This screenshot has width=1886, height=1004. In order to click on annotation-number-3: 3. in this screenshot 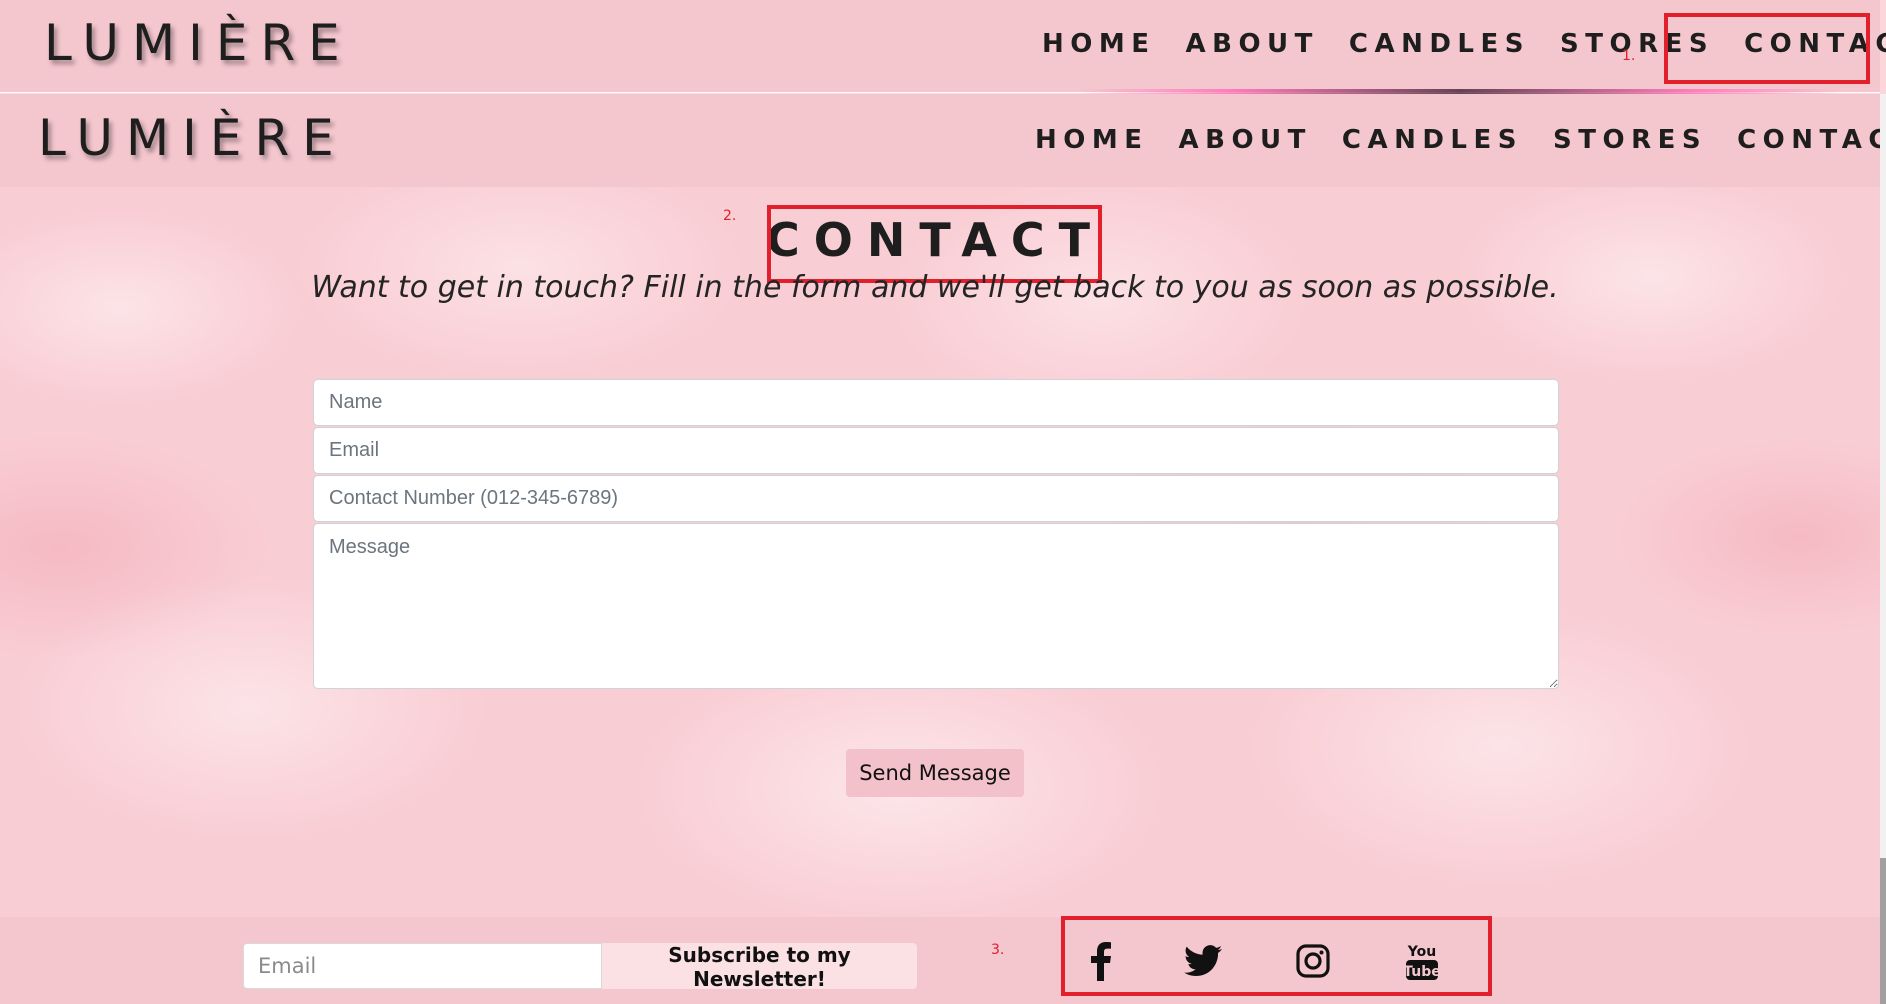, I will do `click(998, 950)`.